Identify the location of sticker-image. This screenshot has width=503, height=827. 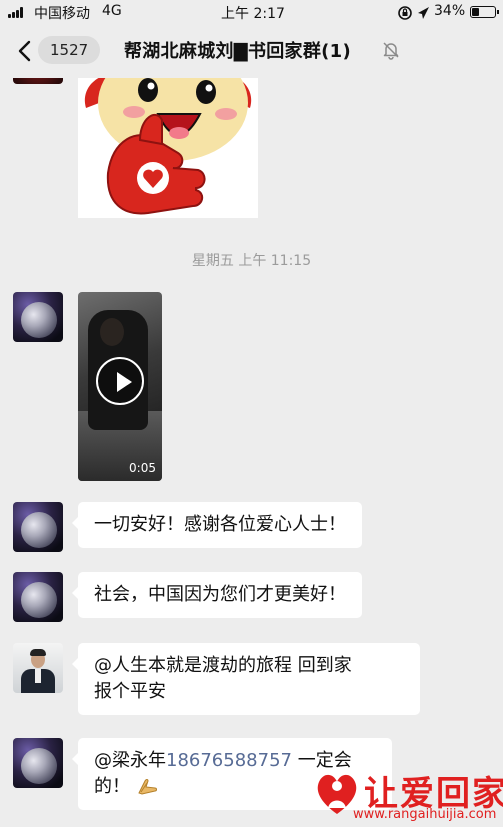
(168, 148).